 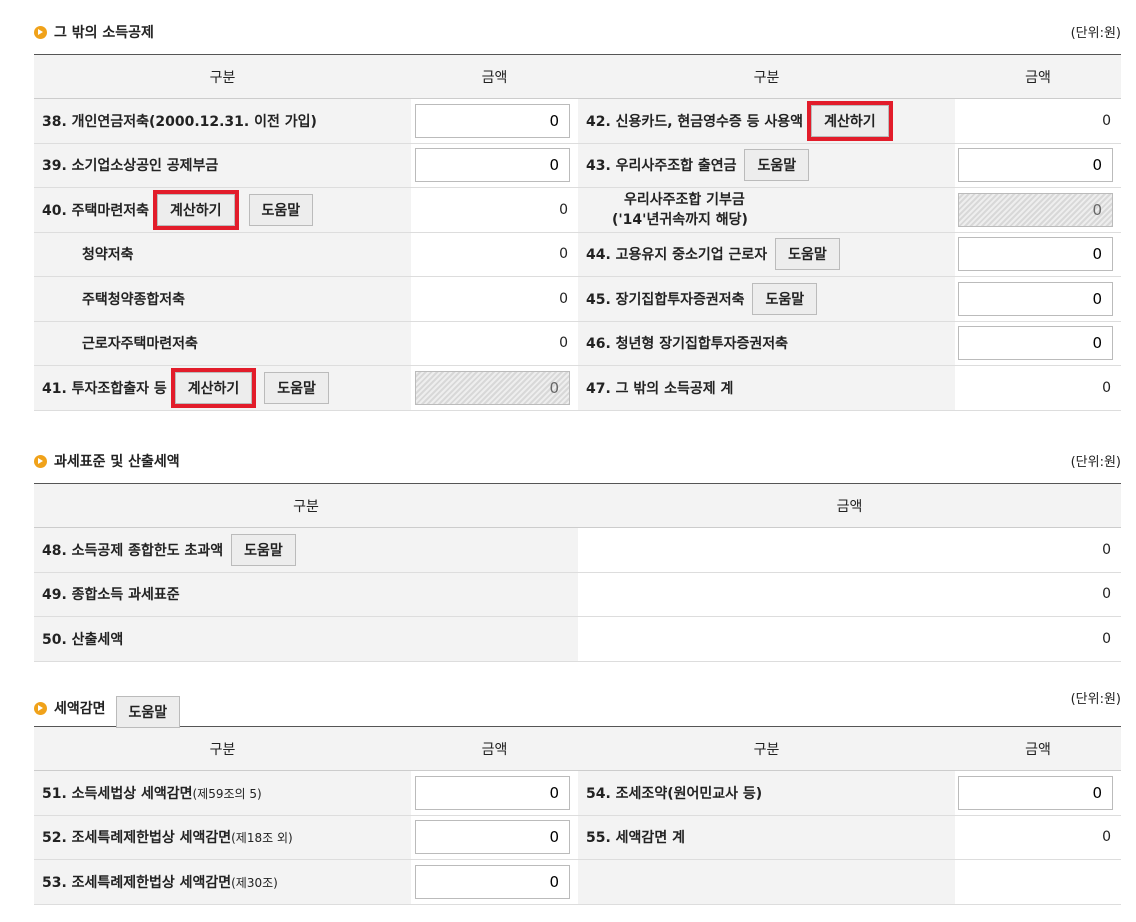 I want to click on row-label: 44. 고용유지 중소기업 근로자, so click(x=677, y=255).